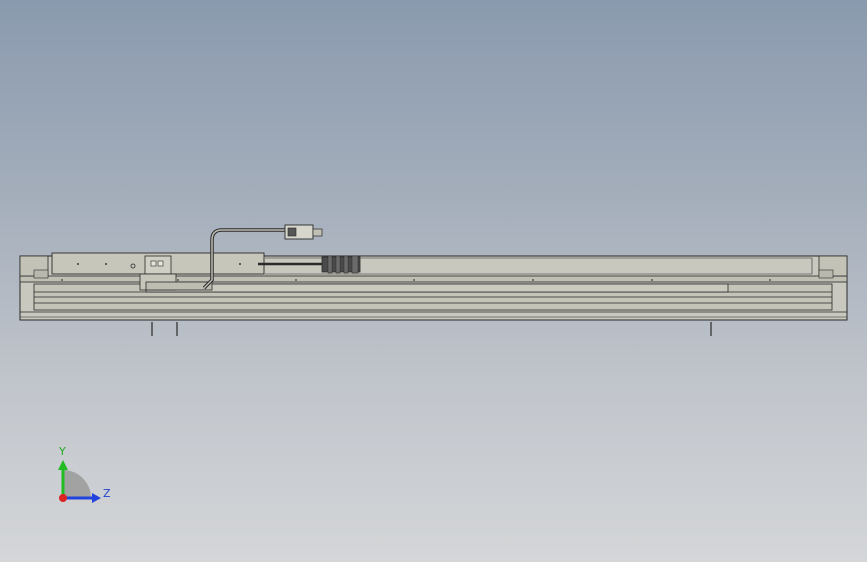  What do you see at coordinates (77, 484) in the screenshot?
I see `triad-quadrant` at bounding box center [77, 484].